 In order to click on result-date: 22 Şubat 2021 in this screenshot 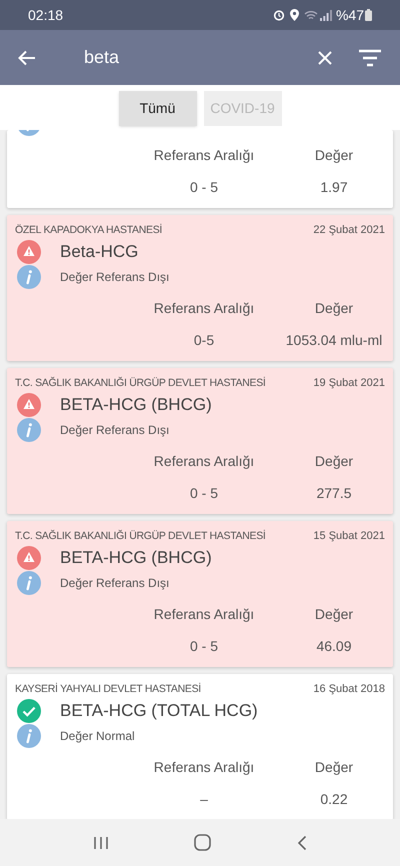, I will do `click(349, 230)`.